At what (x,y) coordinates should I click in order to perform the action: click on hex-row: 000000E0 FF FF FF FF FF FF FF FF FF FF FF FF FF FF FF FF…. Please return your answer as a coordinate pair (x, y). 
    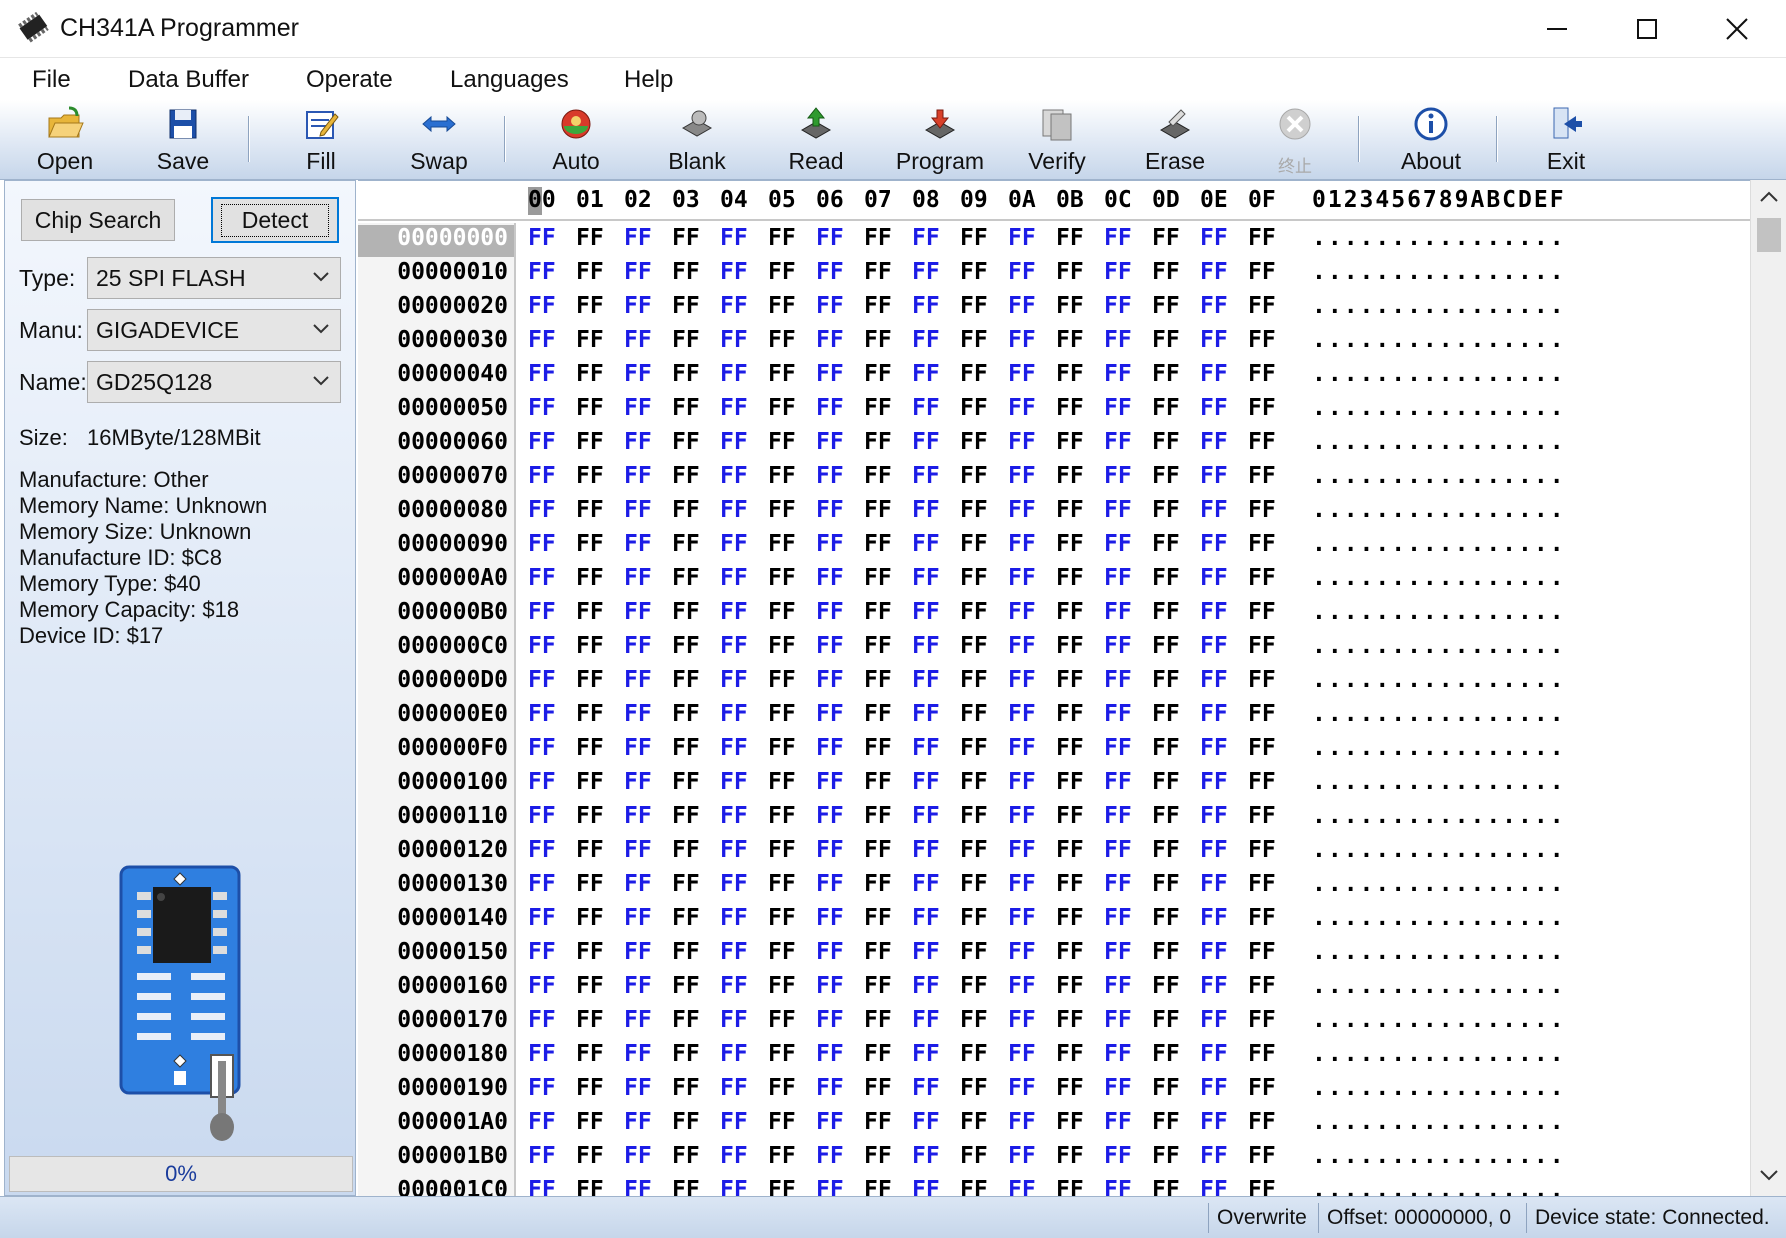
    Looking at the image, I should click on (1038, 718).